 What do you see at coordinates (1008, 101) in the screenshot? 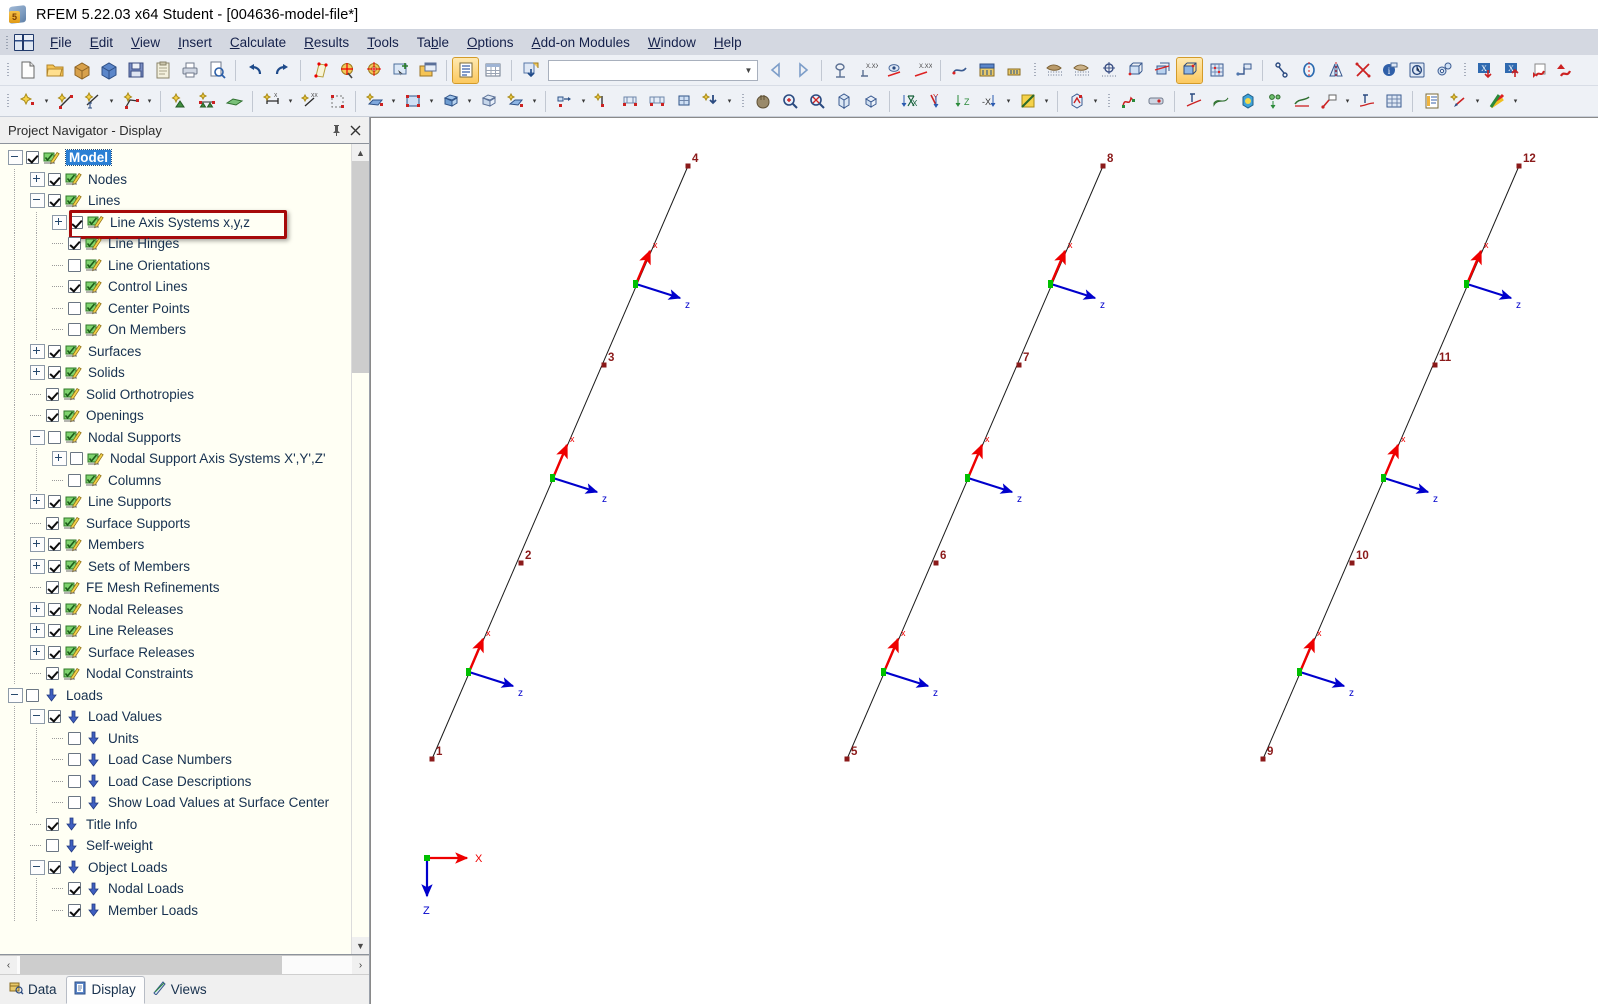
I see `view-dropdown-icon: ▾` at bounding box center [1008, 101].